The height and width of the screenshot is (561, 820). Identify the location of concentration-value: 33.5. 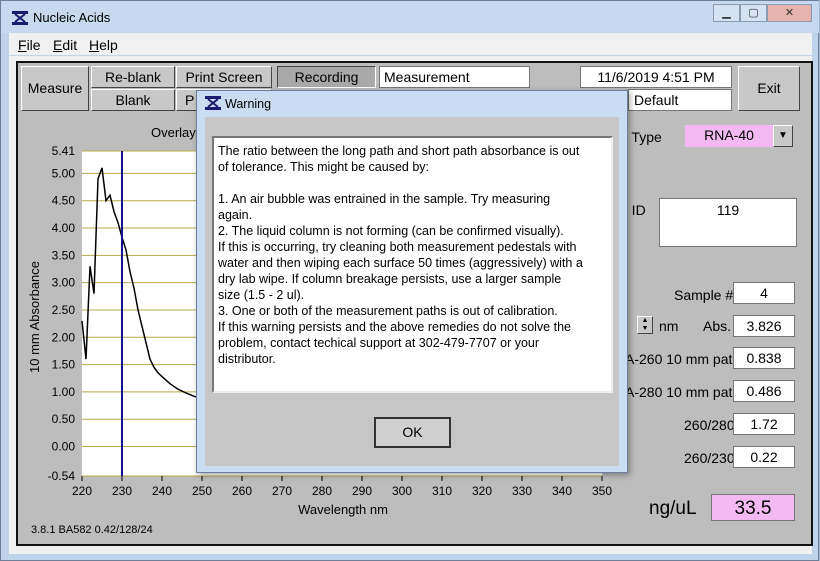
(753, 507).